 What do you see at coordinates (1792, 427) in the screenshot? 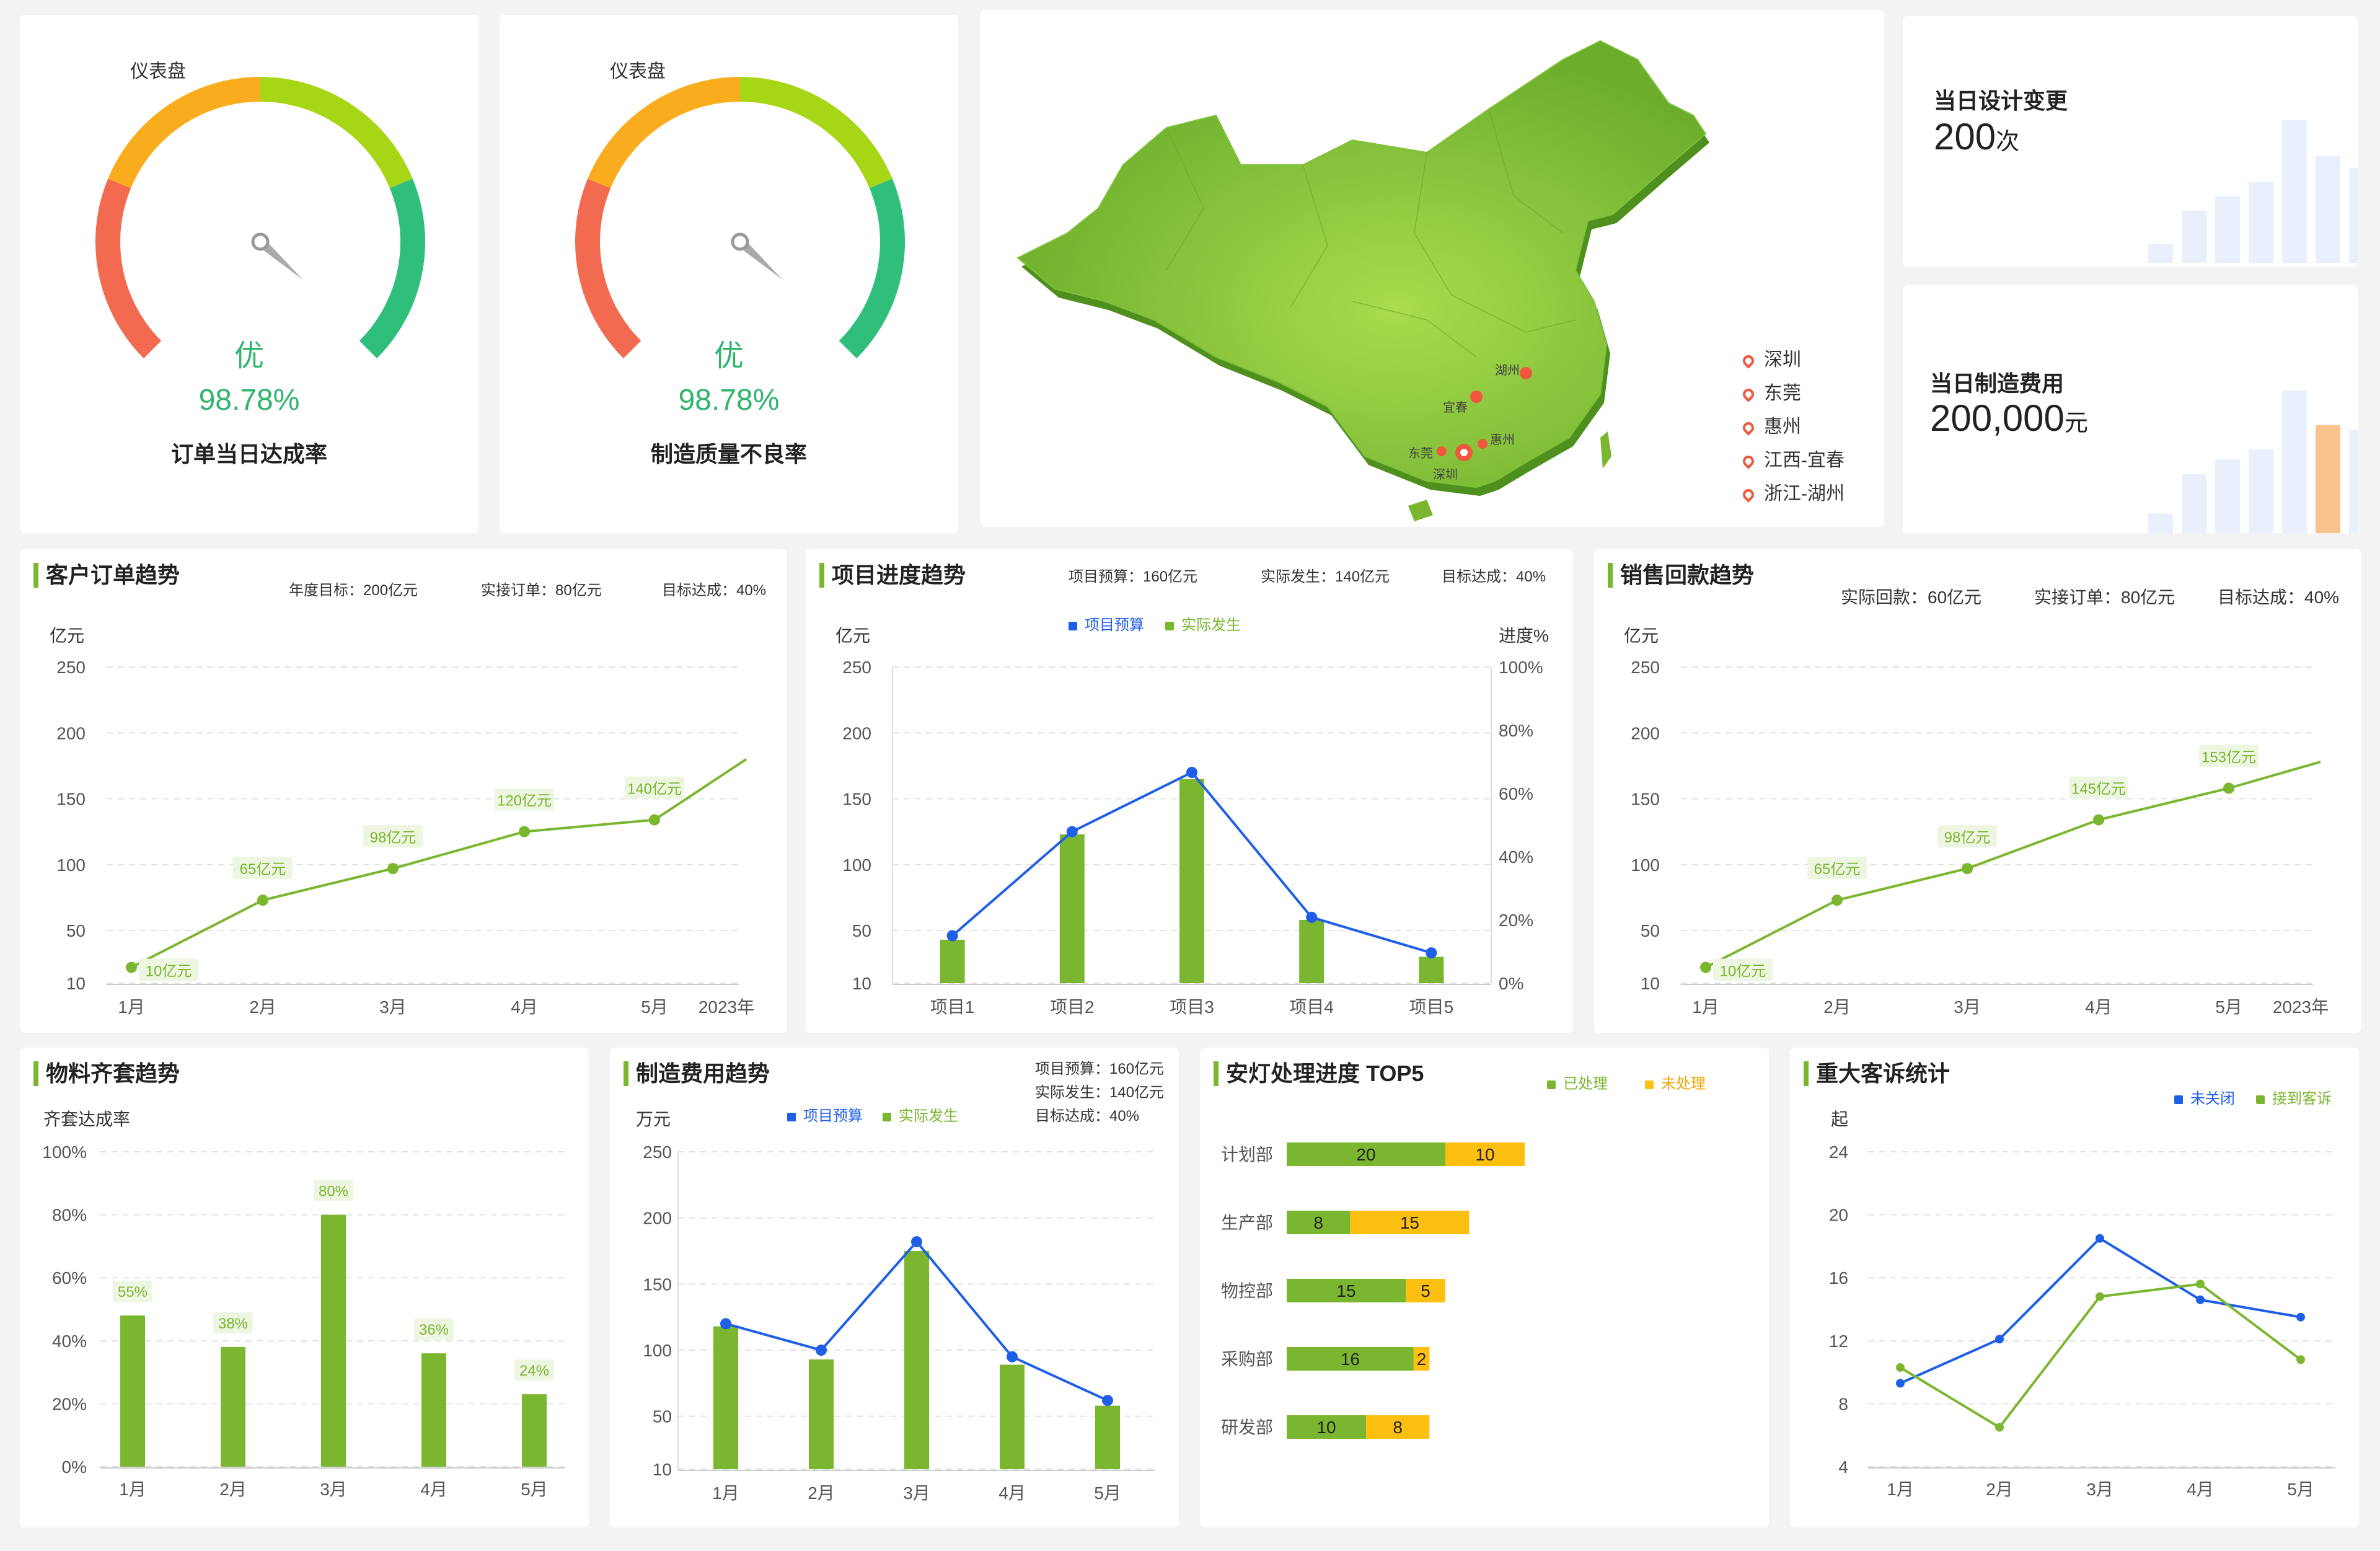
I see `map-legend-item: 惠州` at bounding box center [1792, 427].